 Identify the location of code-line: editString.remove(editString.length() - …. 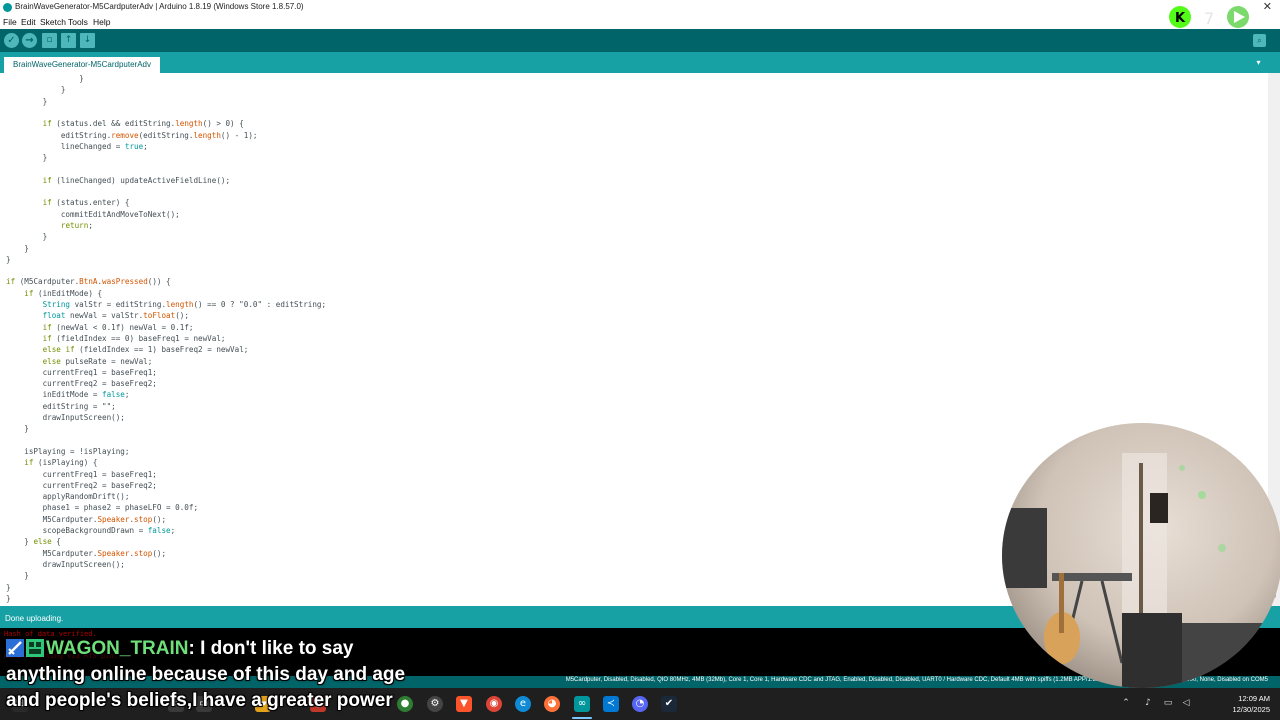
(132, 135).